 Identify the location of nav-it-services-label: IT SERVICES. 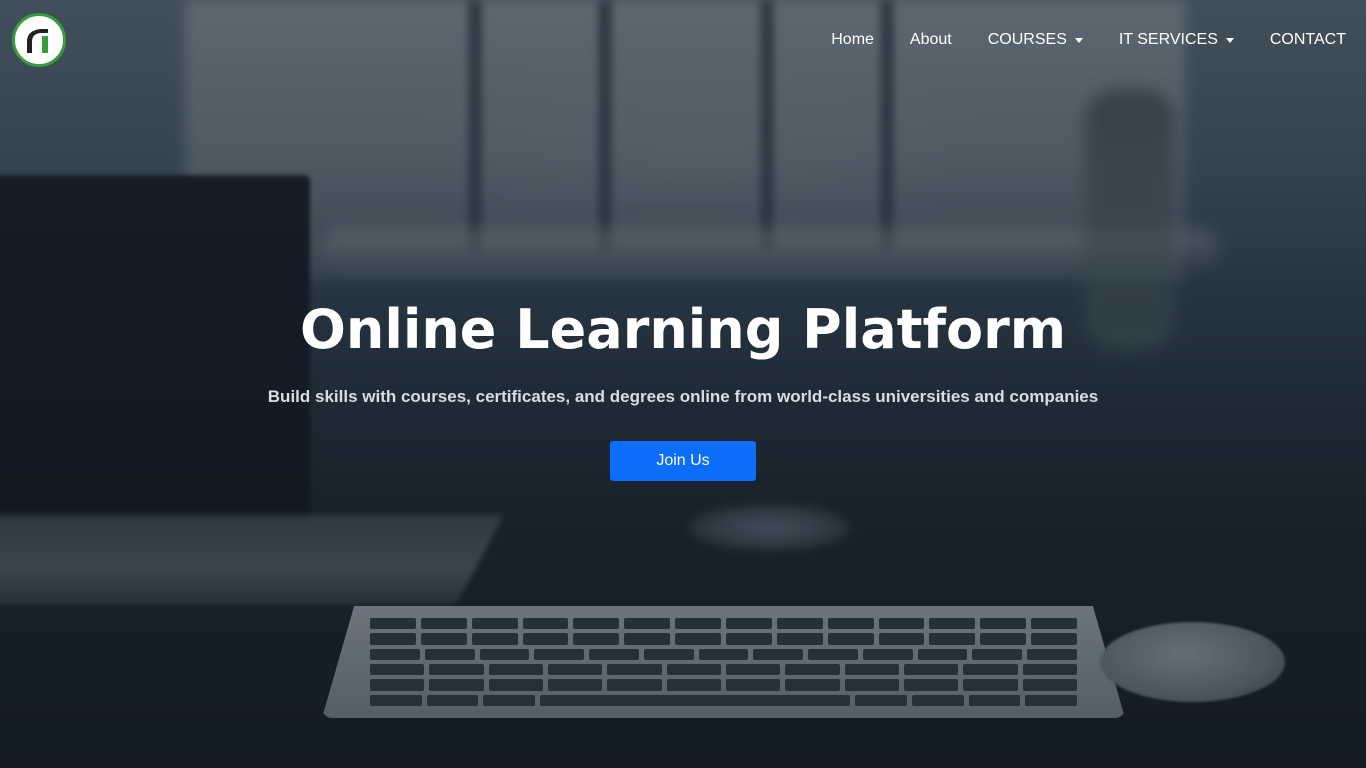
(1168, 39).